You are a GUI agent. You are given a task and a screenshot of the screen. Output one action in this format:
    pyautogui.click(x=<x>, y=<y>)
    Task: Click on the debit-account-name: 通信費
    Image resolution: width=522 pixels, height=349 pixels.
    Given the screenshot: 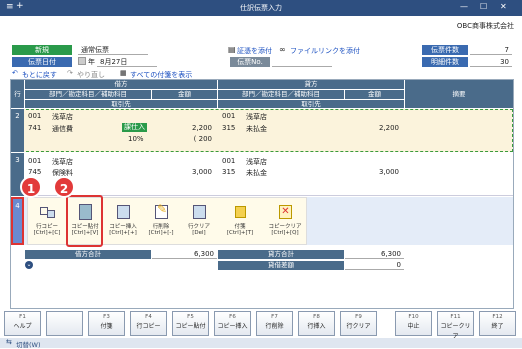 What is the action you would take?
    pyautogui.click(x=62, y=129)
    